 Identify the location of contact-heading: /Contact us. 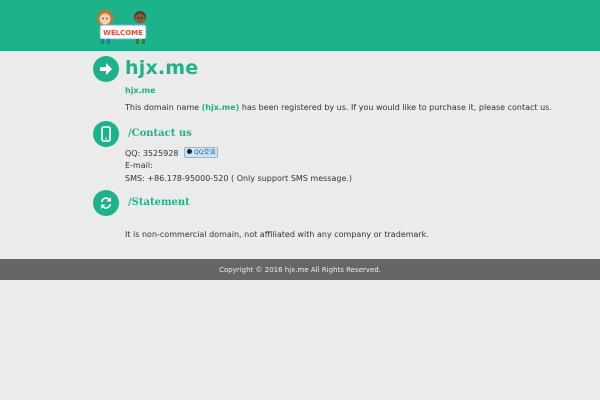
(160, 133).